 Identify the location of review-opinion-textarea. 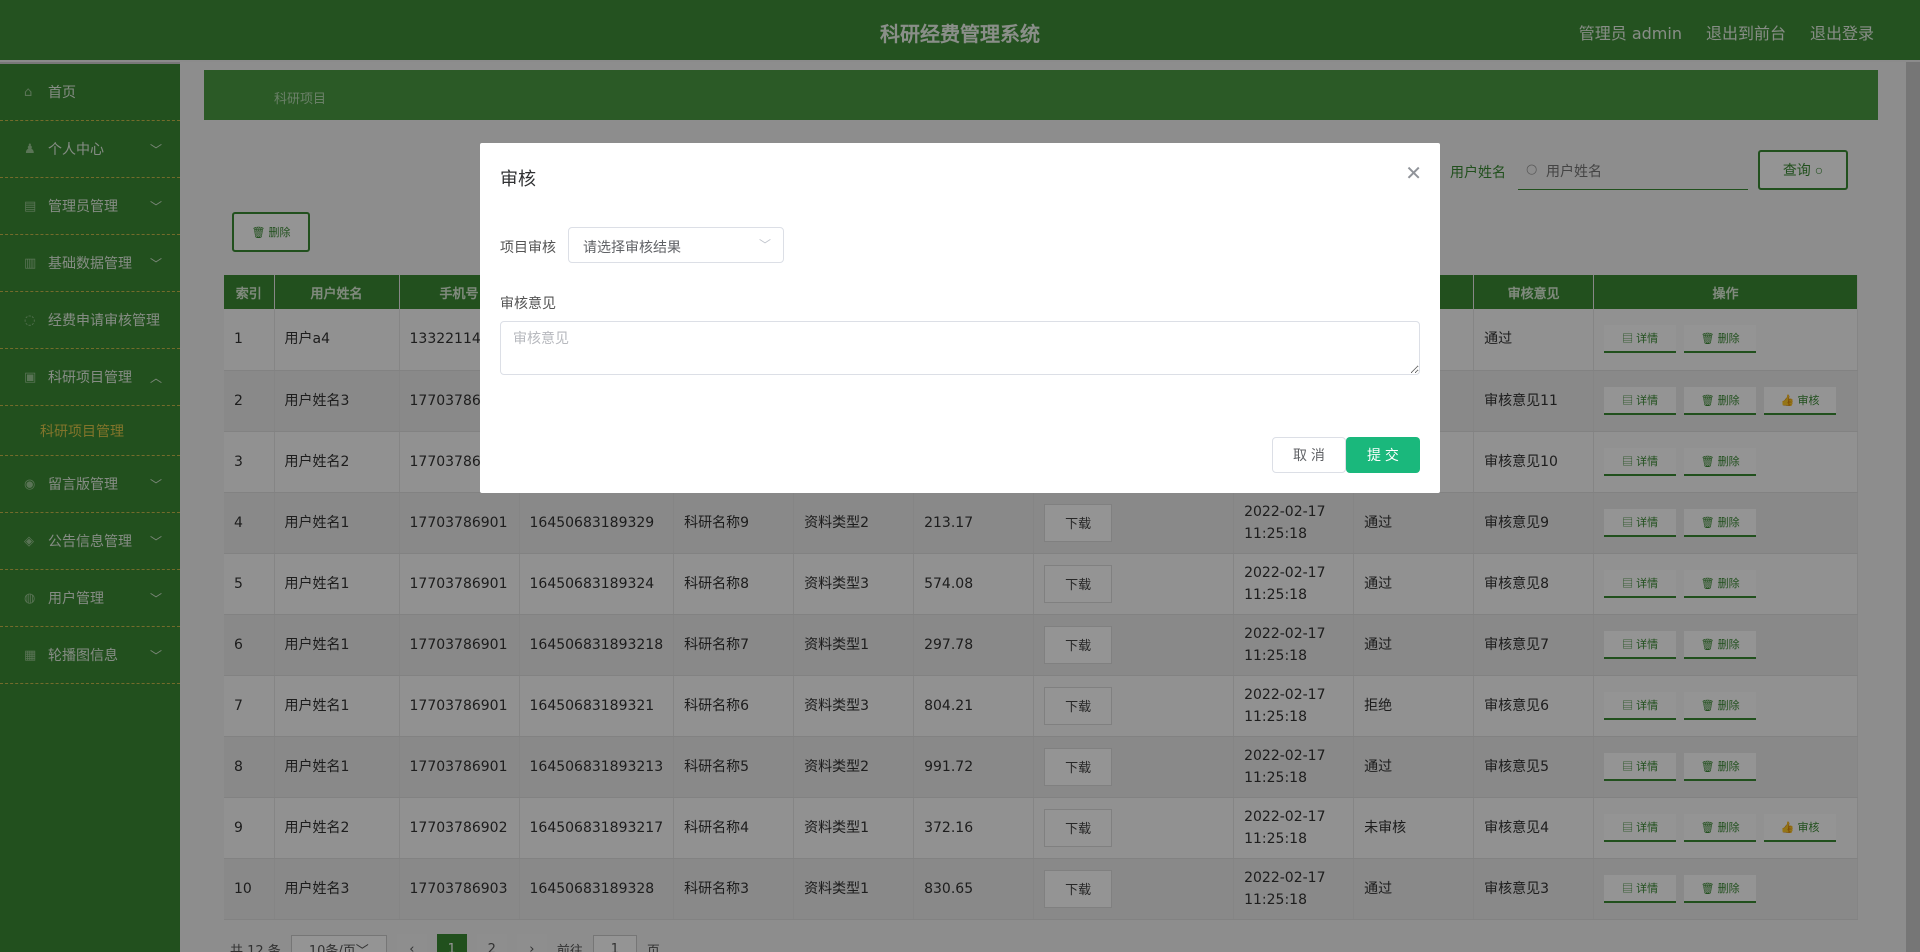
(960, 348).